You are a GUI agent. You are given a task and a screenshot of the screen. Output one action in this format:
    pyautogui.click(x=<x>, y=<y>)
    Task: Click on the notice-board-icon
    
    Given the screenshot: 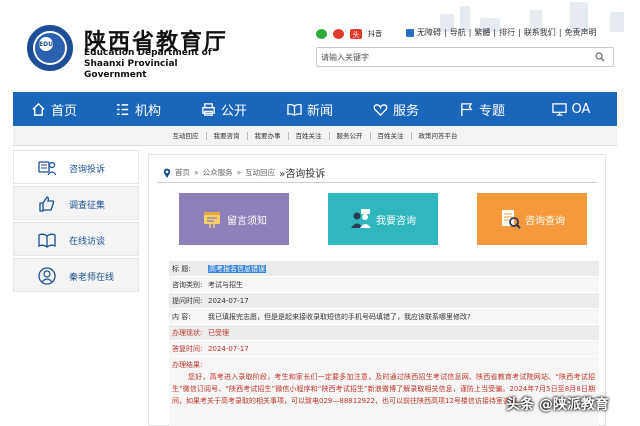 What is the action you would take?
    pyautogui.click(x=212, y=220)
    